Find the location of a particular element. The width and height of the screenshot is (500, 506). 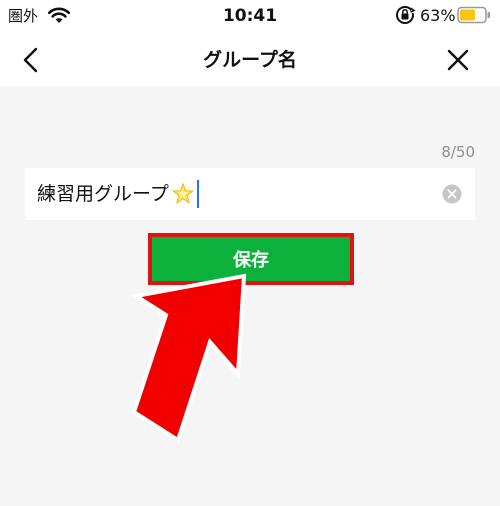

character-count: 8/50 is located at coordinates (458, 152).